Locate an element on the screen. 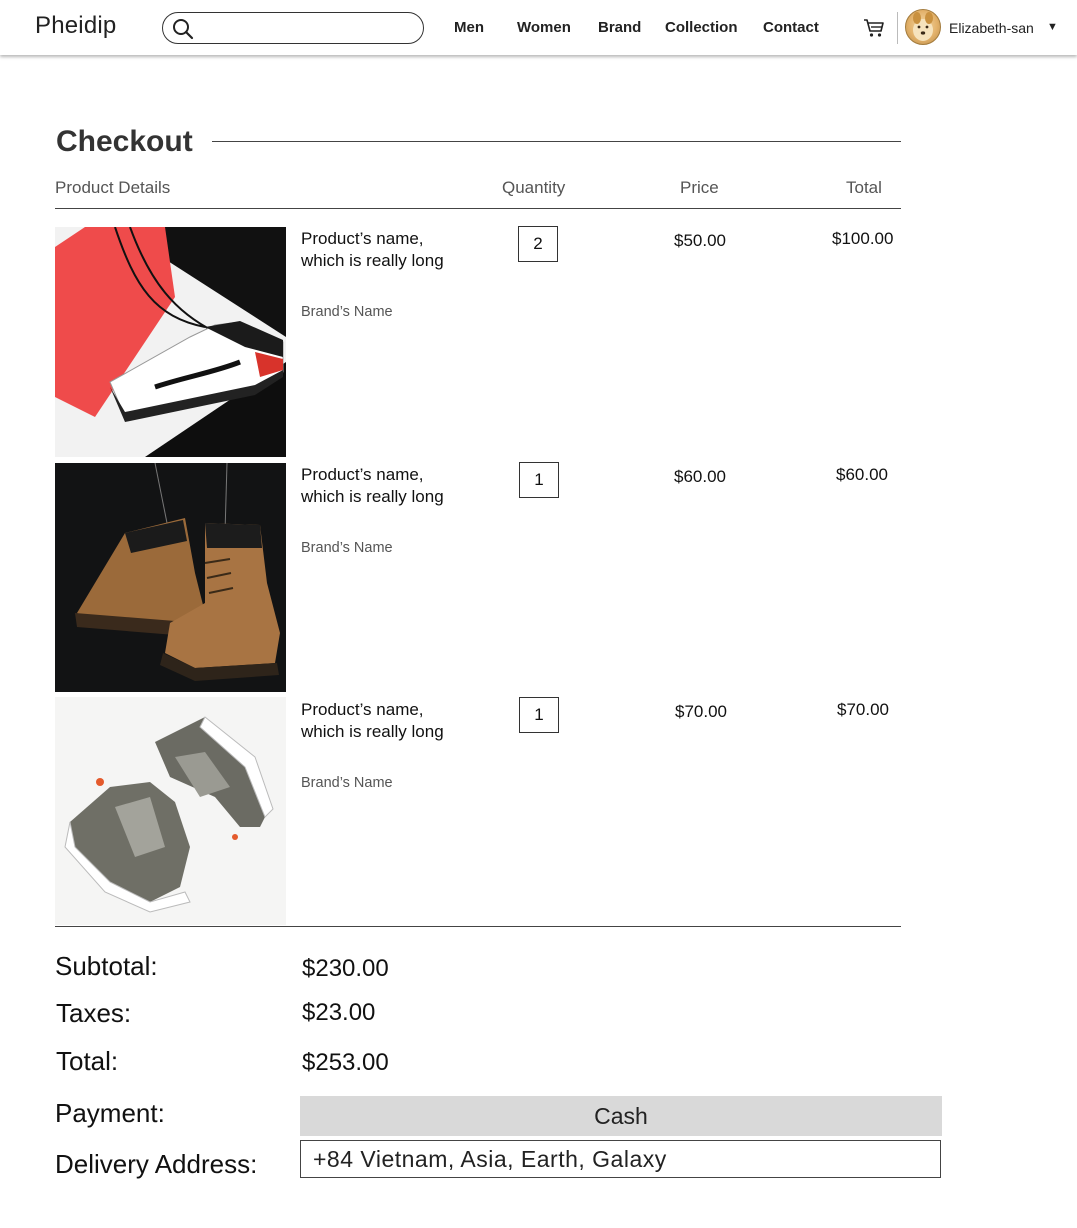  total-value: $253.00 is located at coordinates (345, 1062).